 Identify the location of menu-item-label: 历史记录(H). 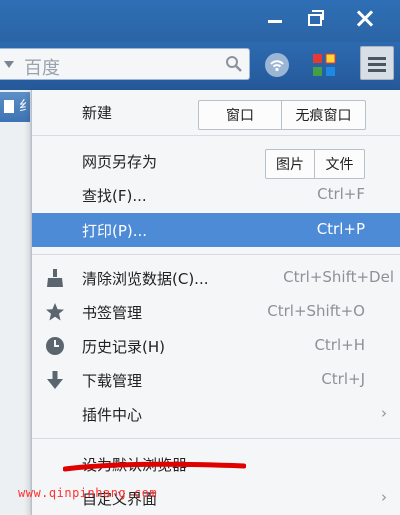
(123, 347).